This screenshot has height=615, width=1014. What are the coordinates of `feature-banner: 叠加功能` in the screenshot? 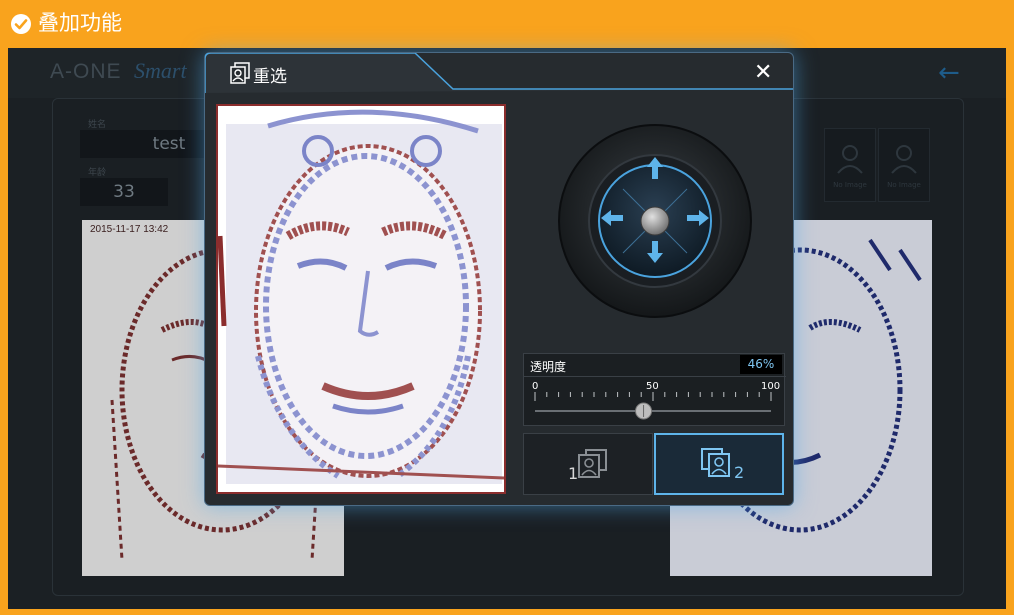 It's located at (507, 24).